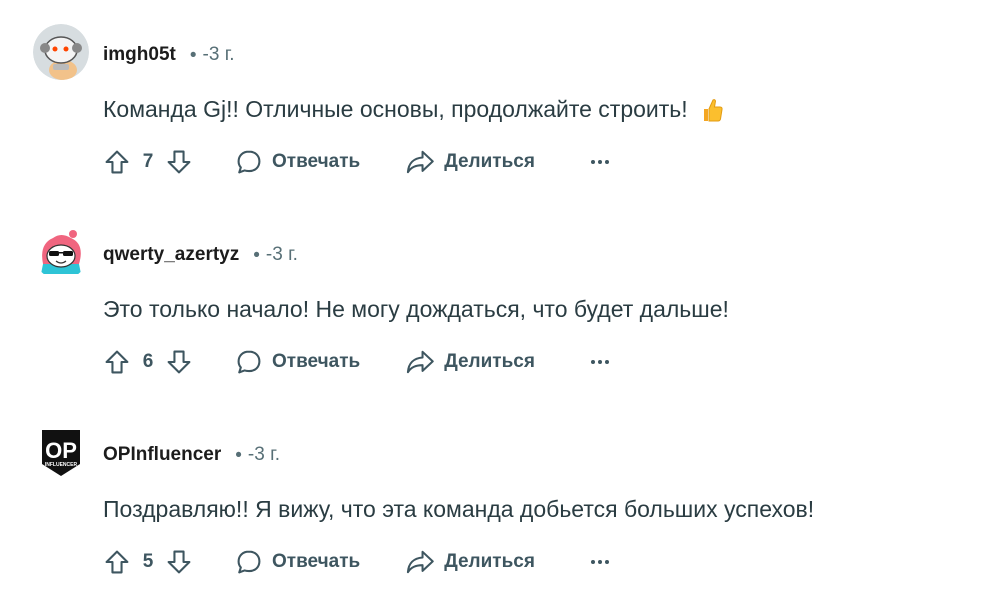  I want to click on comment-header: imgh05t • -3 г., so click(169, 55).